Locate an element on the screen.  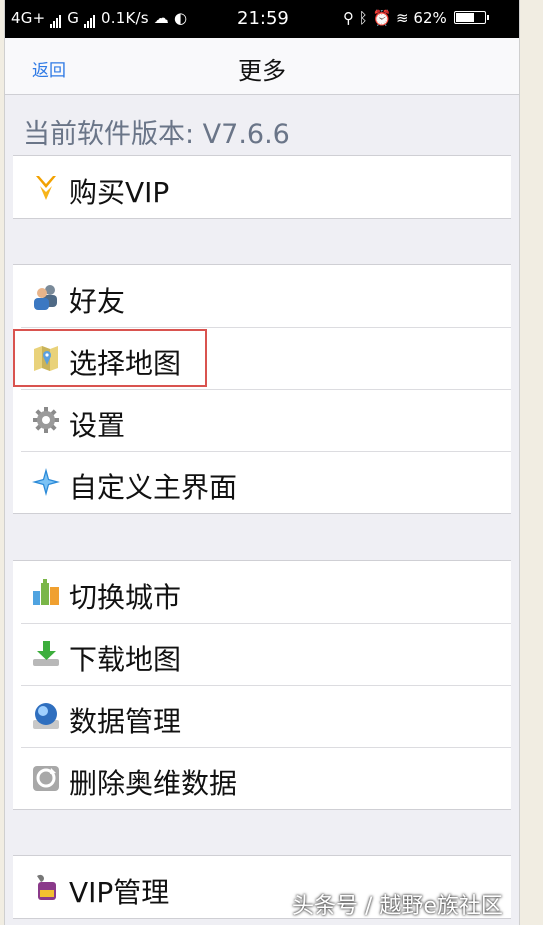
menu-item-label: 删除奥维数据 is located at coordinates (153, 783).